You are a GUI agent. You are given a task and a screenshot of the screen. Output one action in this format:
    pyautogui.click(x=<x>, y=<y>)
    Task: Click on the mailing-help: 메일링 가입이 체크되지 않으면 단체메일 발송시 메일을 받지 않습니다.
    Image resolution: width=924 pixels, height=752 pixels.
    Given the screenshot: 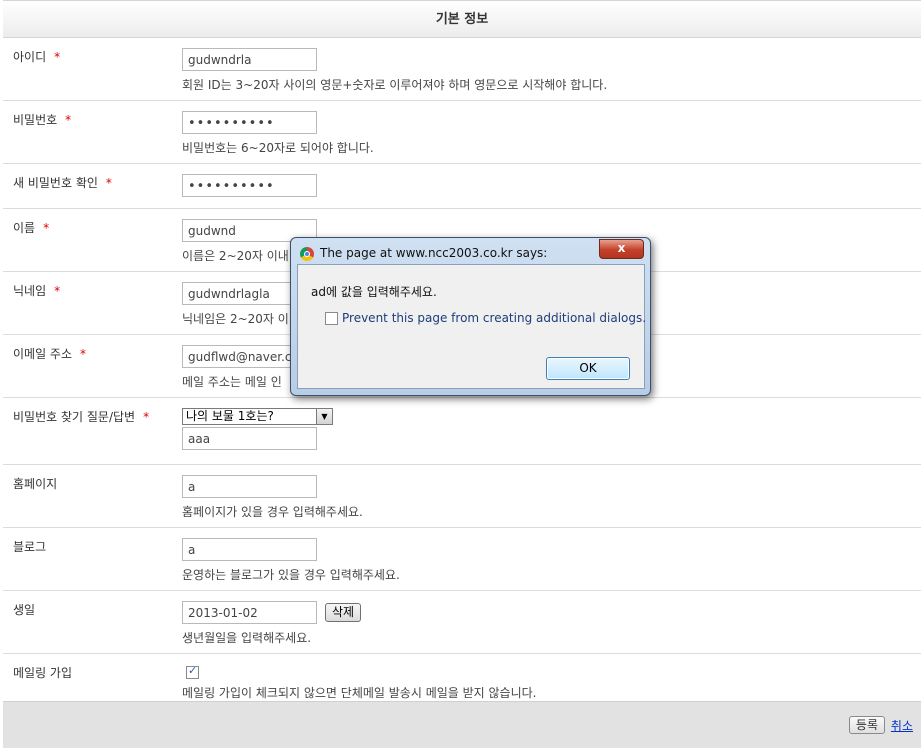 What is the action you would take?
    pyautogui.click(x=359, y=693)
    